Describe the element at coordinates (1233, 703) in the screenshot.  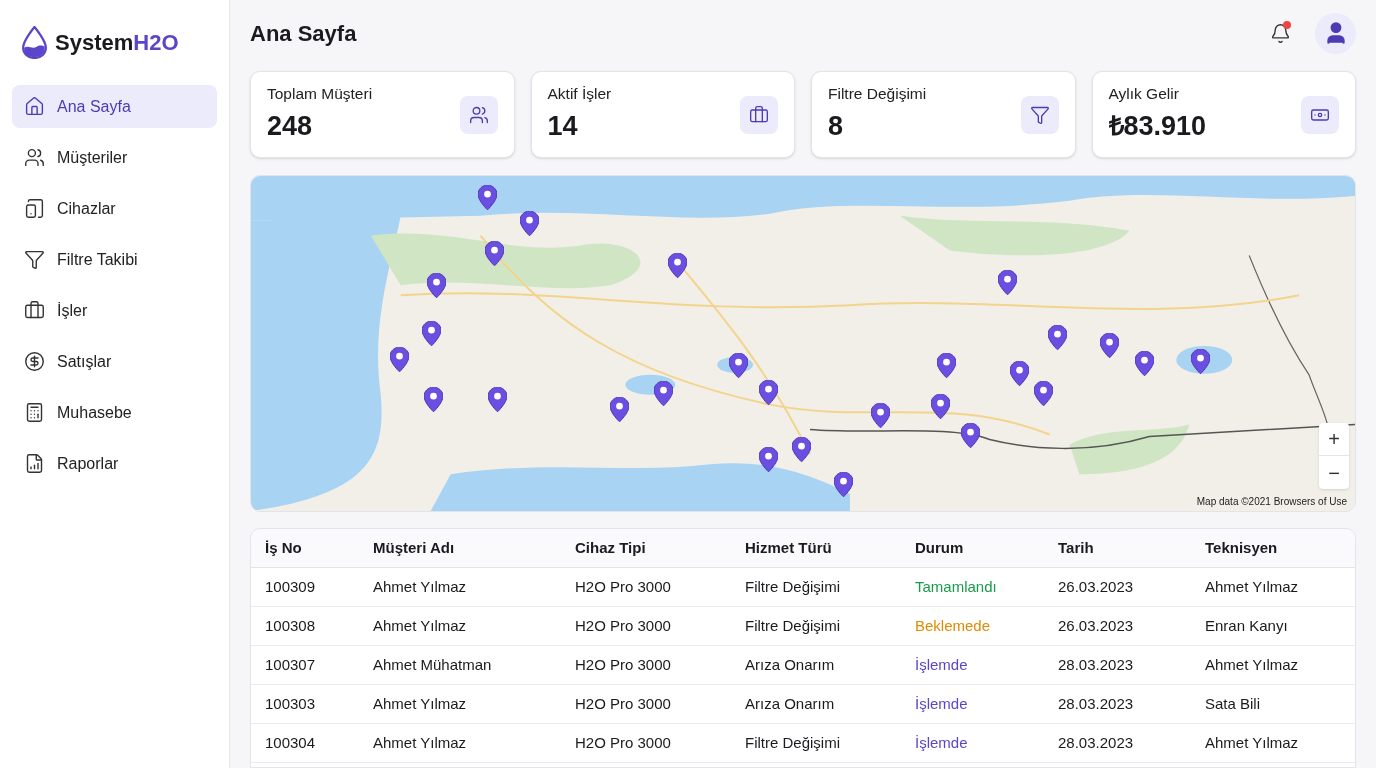
I see `table-cell-text: Sata Bili` at that location.